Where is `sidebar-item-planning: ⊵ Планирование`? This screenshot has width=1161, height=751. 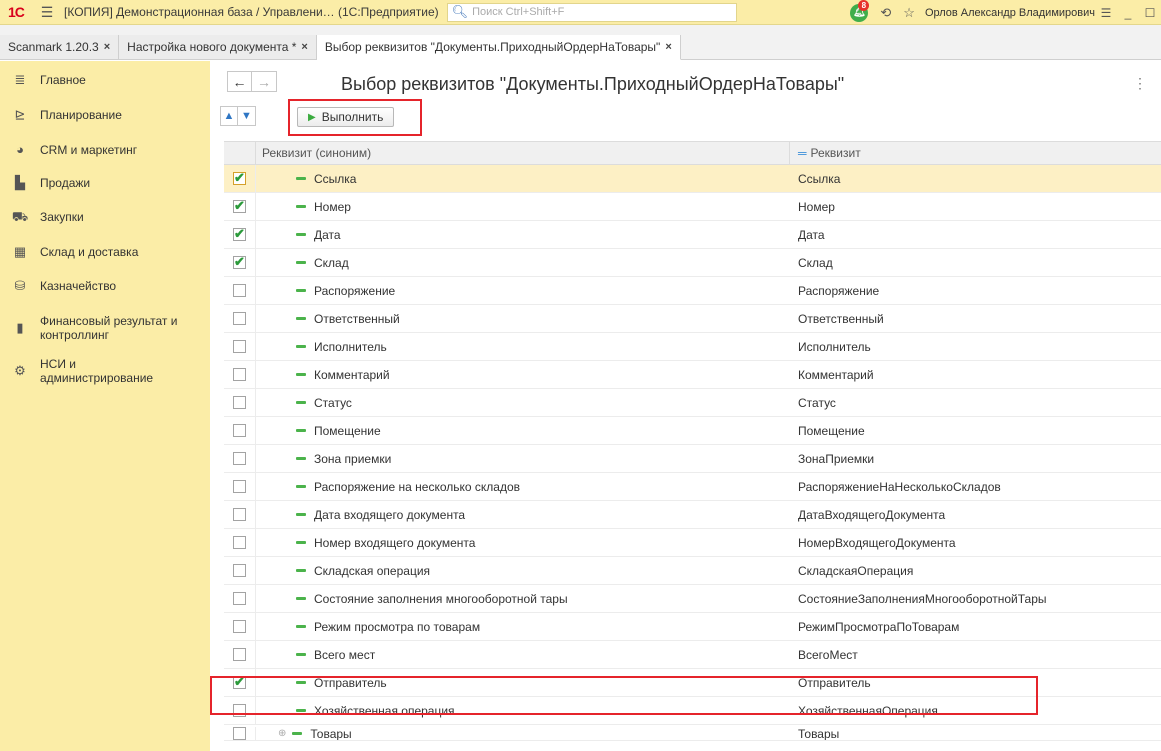 sidebar-item-planning: ⊵ Планирование is located at coordinates (105, 115).